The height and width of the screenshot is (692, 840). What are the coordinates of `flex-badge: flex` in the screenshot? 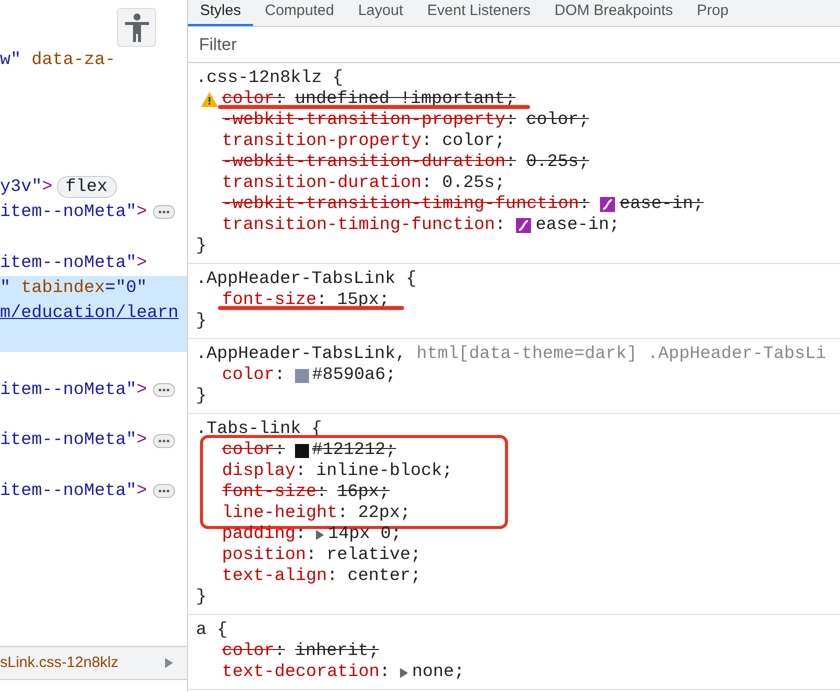 It's located at (86, 187).